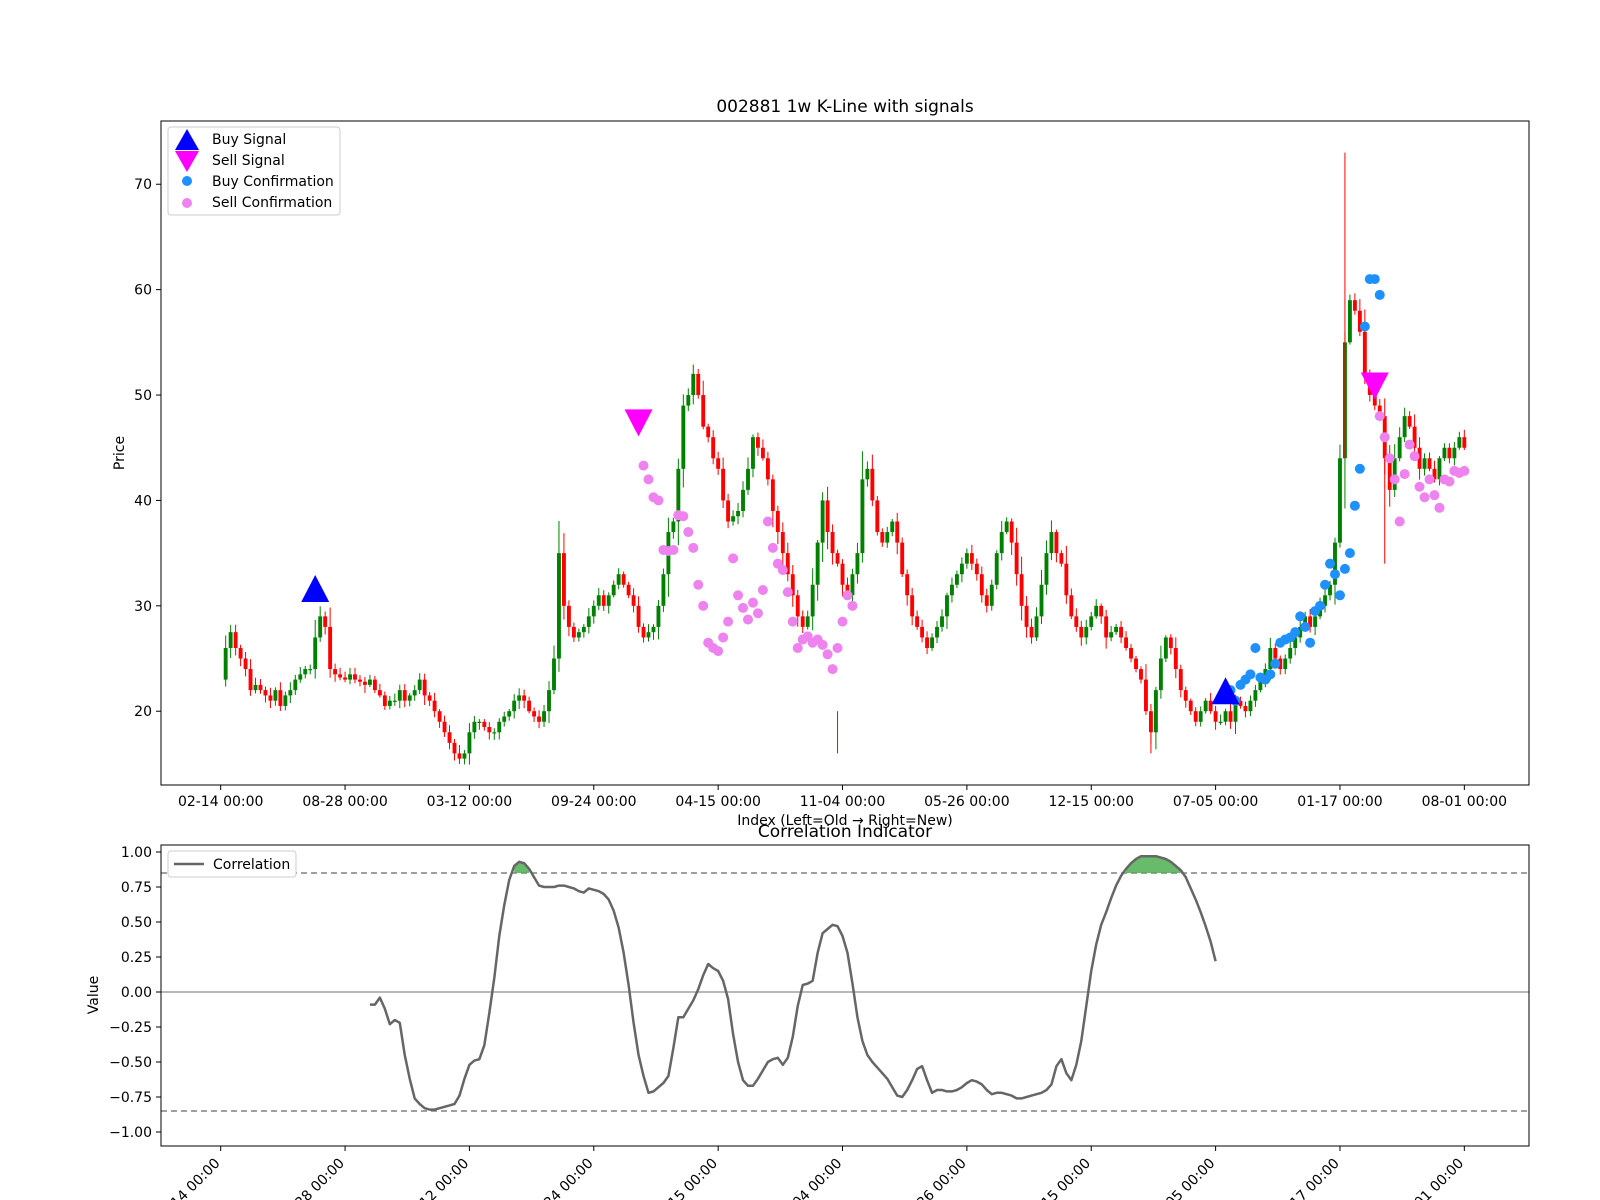  What do you see at coordinates (810, 1178) in the screenshot?
I see `correlation-x-tick-label: 11-04 00:00` at bounding box center [810, 1178].